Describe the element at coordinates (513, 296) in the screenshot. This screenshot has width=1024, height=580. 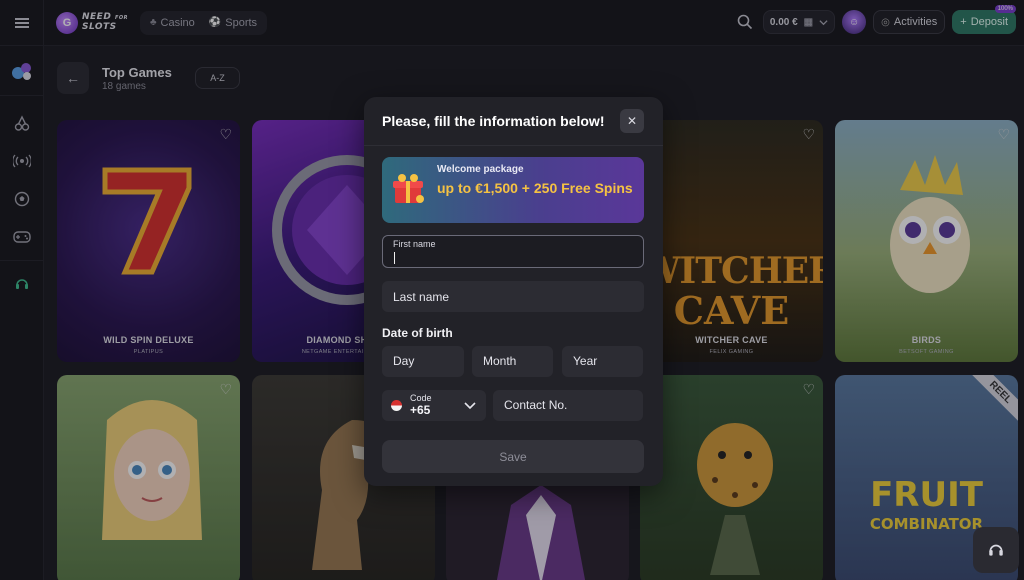
I see `last-name-field: Last name` at that location.